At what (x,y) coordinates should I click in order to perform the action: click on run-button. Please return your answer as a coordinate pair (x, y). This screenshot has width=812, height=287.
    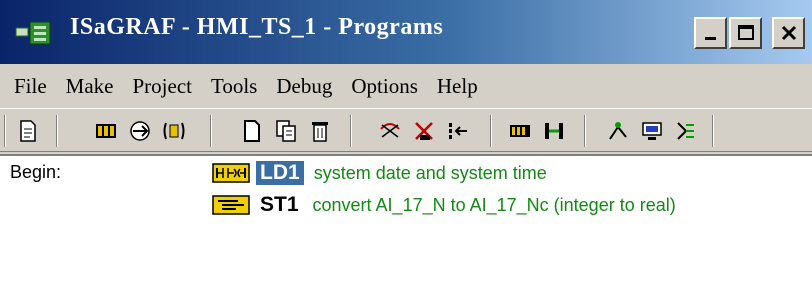
    Looking at the image, I should click on (618, 131).